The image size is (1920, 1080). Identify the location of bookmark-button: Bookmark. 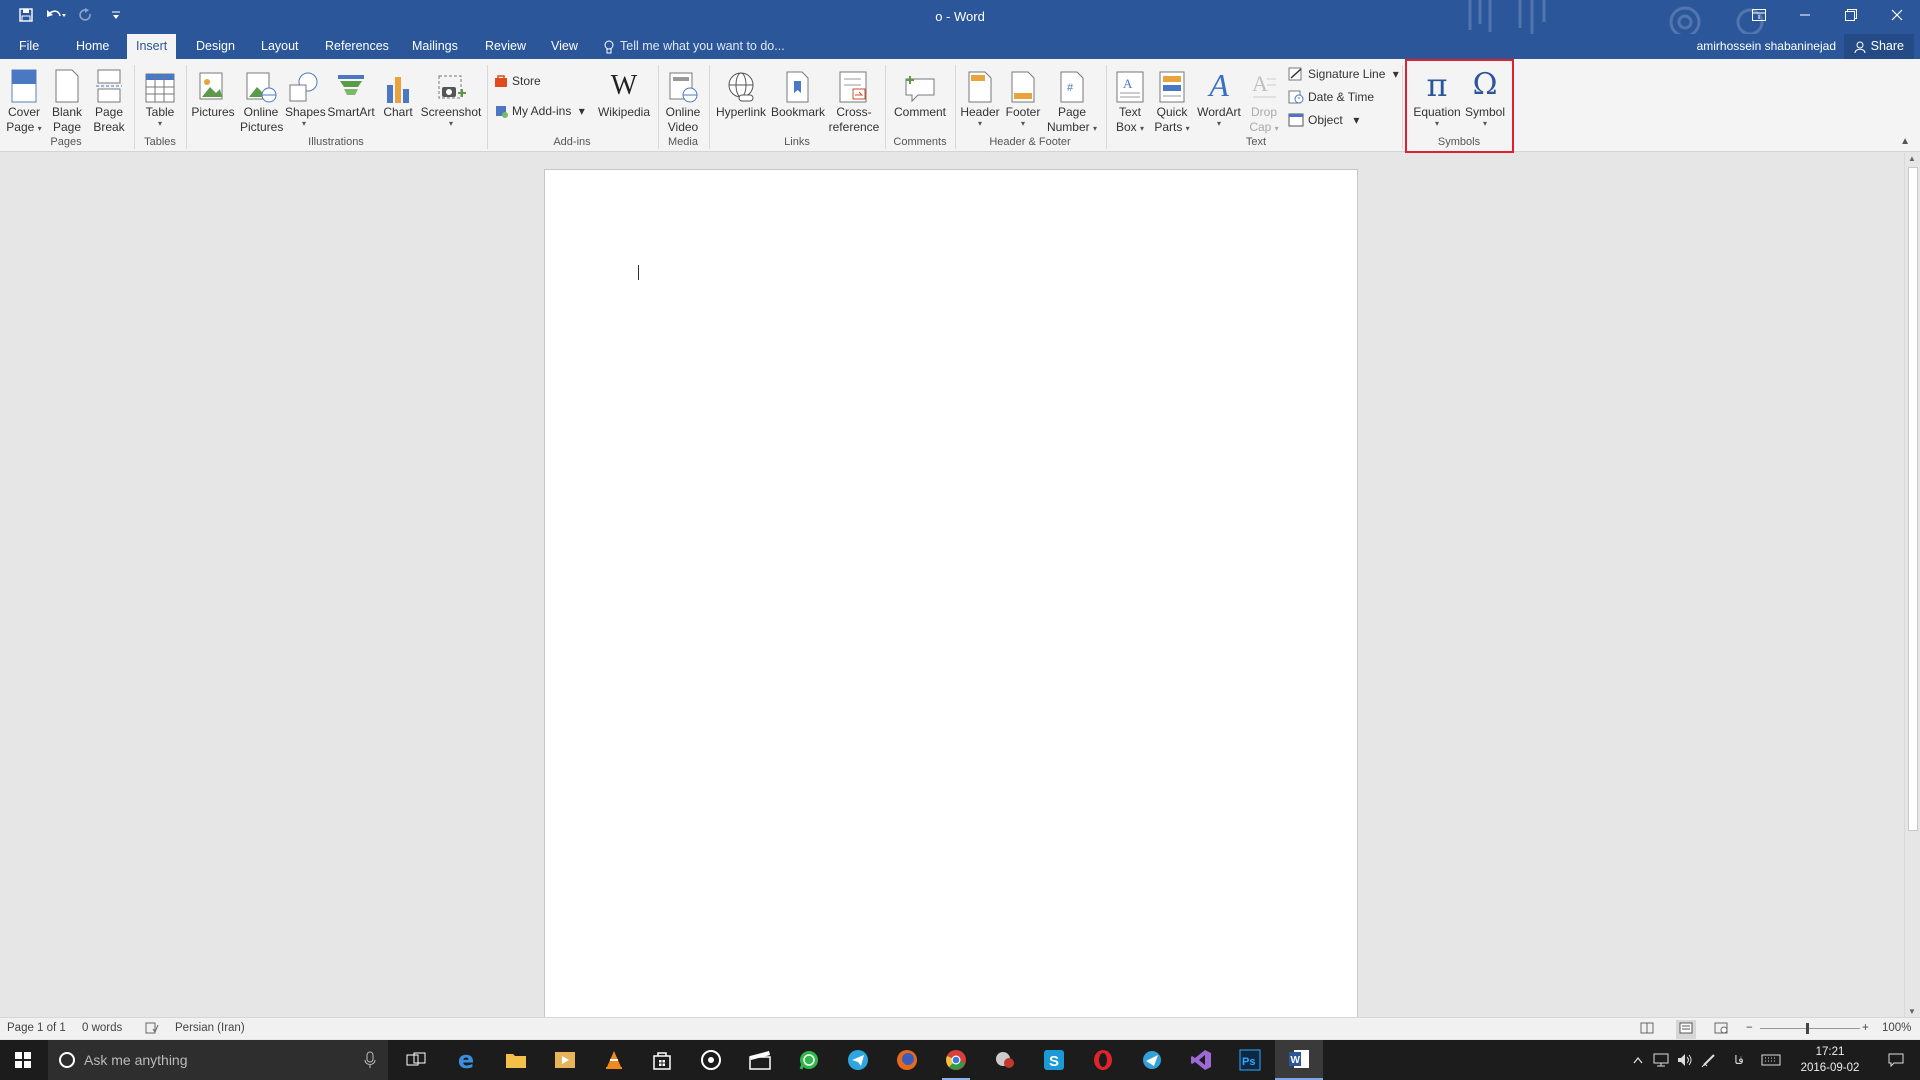
(798, 91).